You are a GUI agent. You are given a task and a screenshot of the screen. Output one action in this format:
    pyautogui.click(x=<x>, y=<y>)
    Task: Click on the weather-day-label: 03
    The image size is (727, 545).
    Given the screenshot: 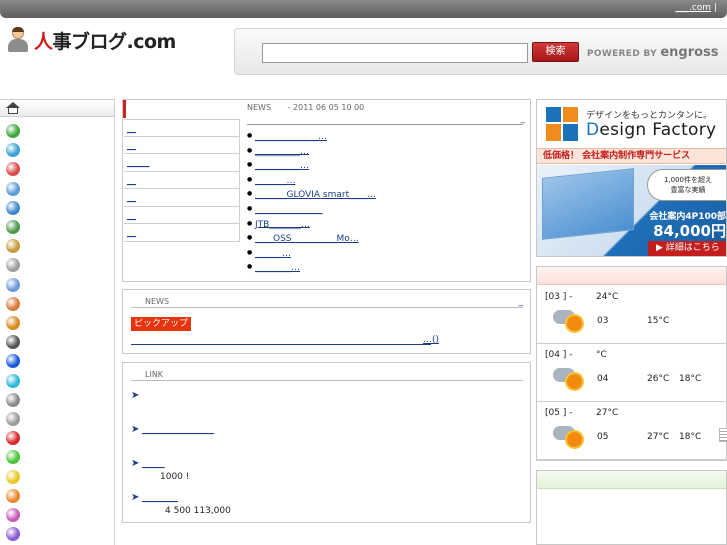 What is the action you would take?
    pyautogui.click(x=603, y=321)
    